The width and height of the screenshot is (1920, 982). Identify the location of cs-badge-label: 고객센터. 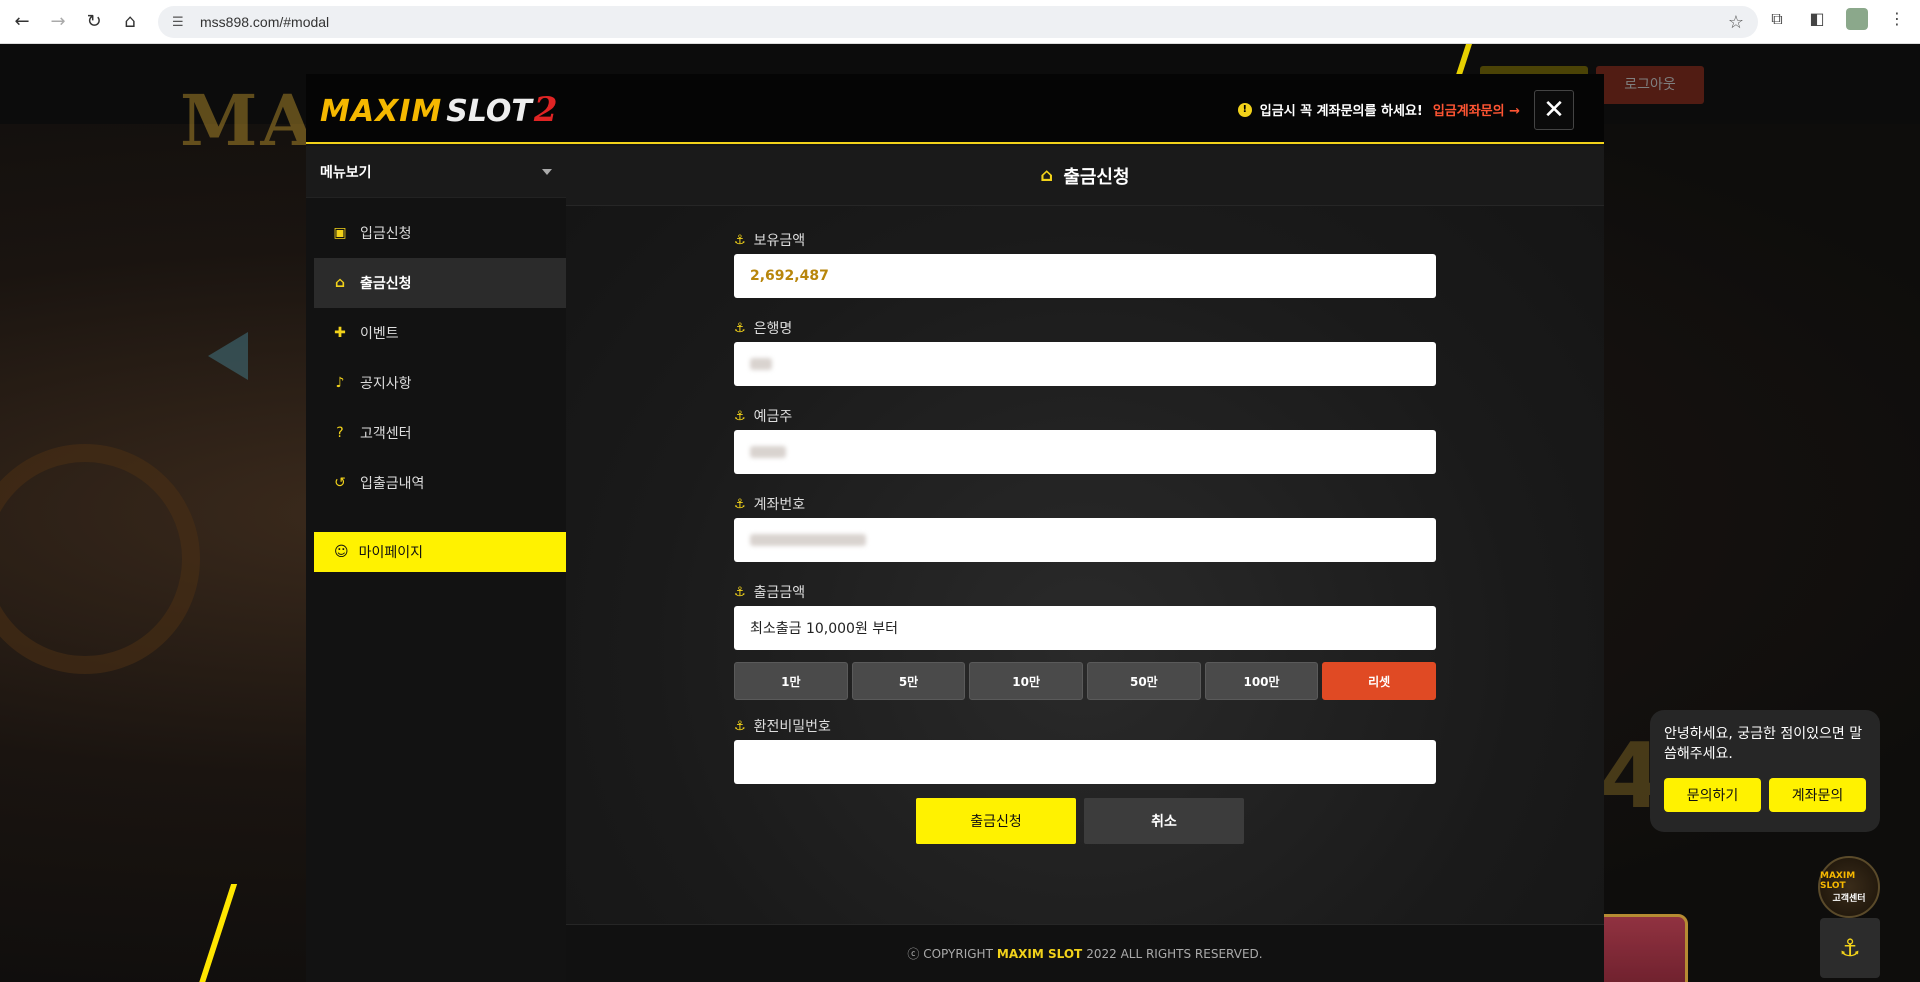
(1849, 898).